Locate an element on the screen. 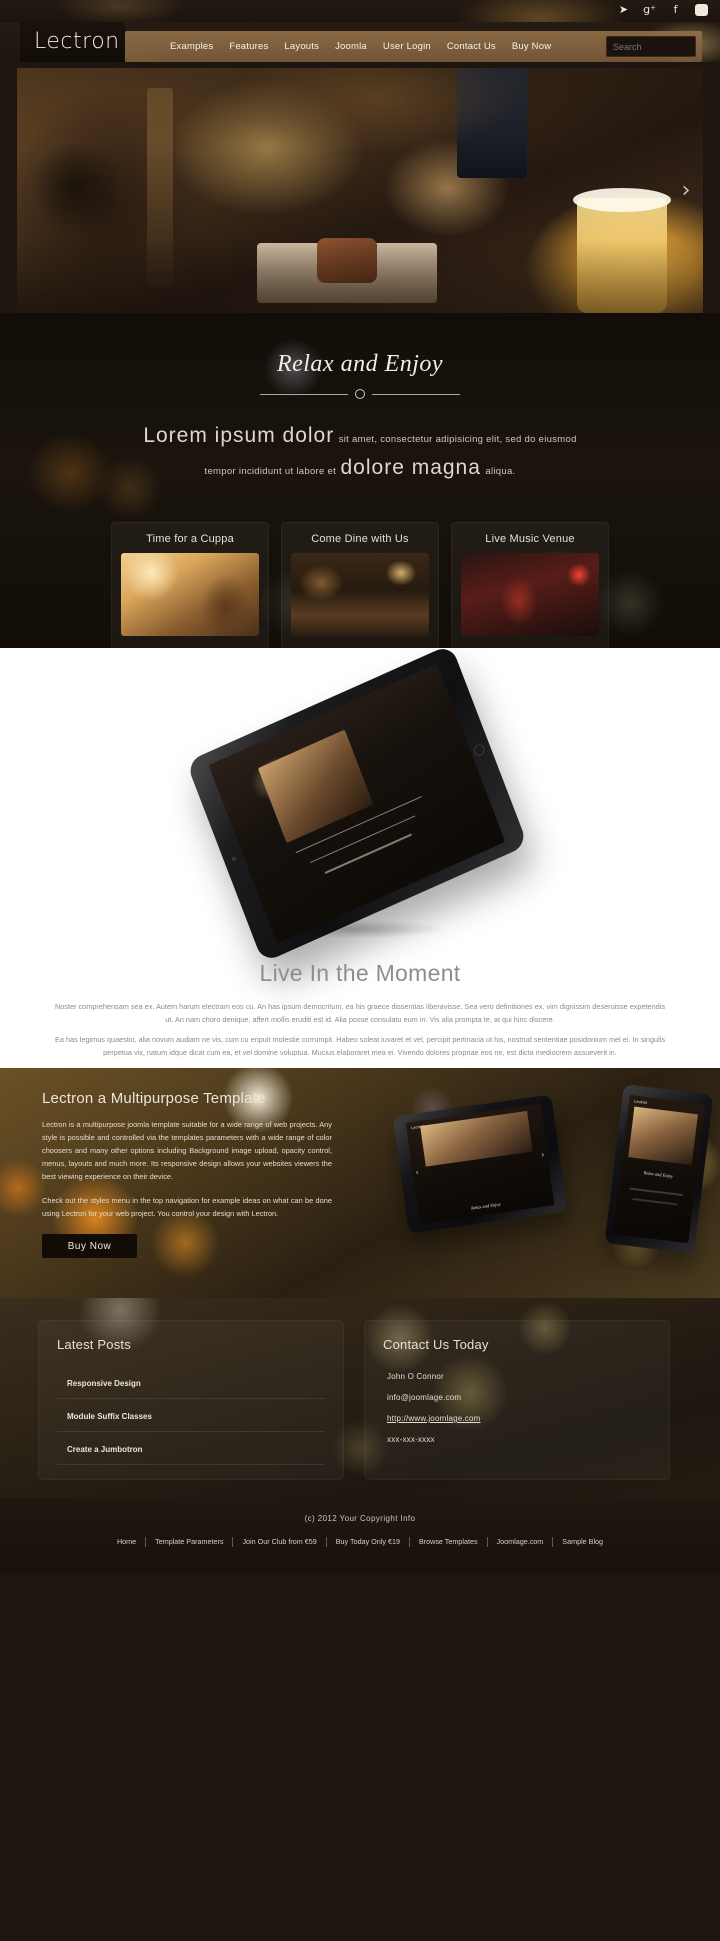 The image size is (720, 1941). list-item: Responsive Design is located at coordinates (191, 1382).